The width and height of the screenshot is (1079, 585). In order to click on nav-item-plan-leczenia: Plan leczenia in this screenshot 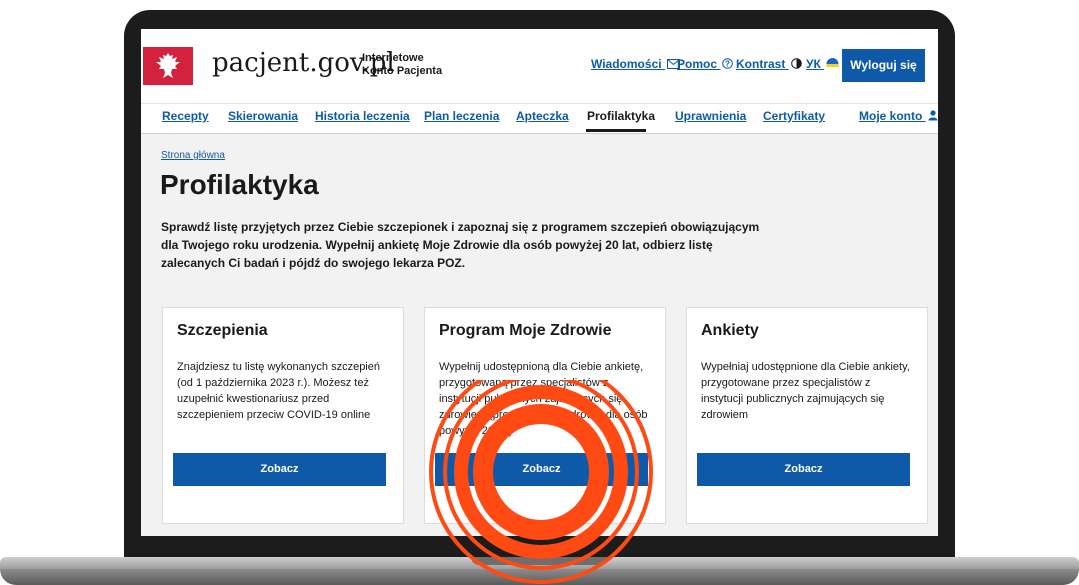, I will do `click(461, 116)`.